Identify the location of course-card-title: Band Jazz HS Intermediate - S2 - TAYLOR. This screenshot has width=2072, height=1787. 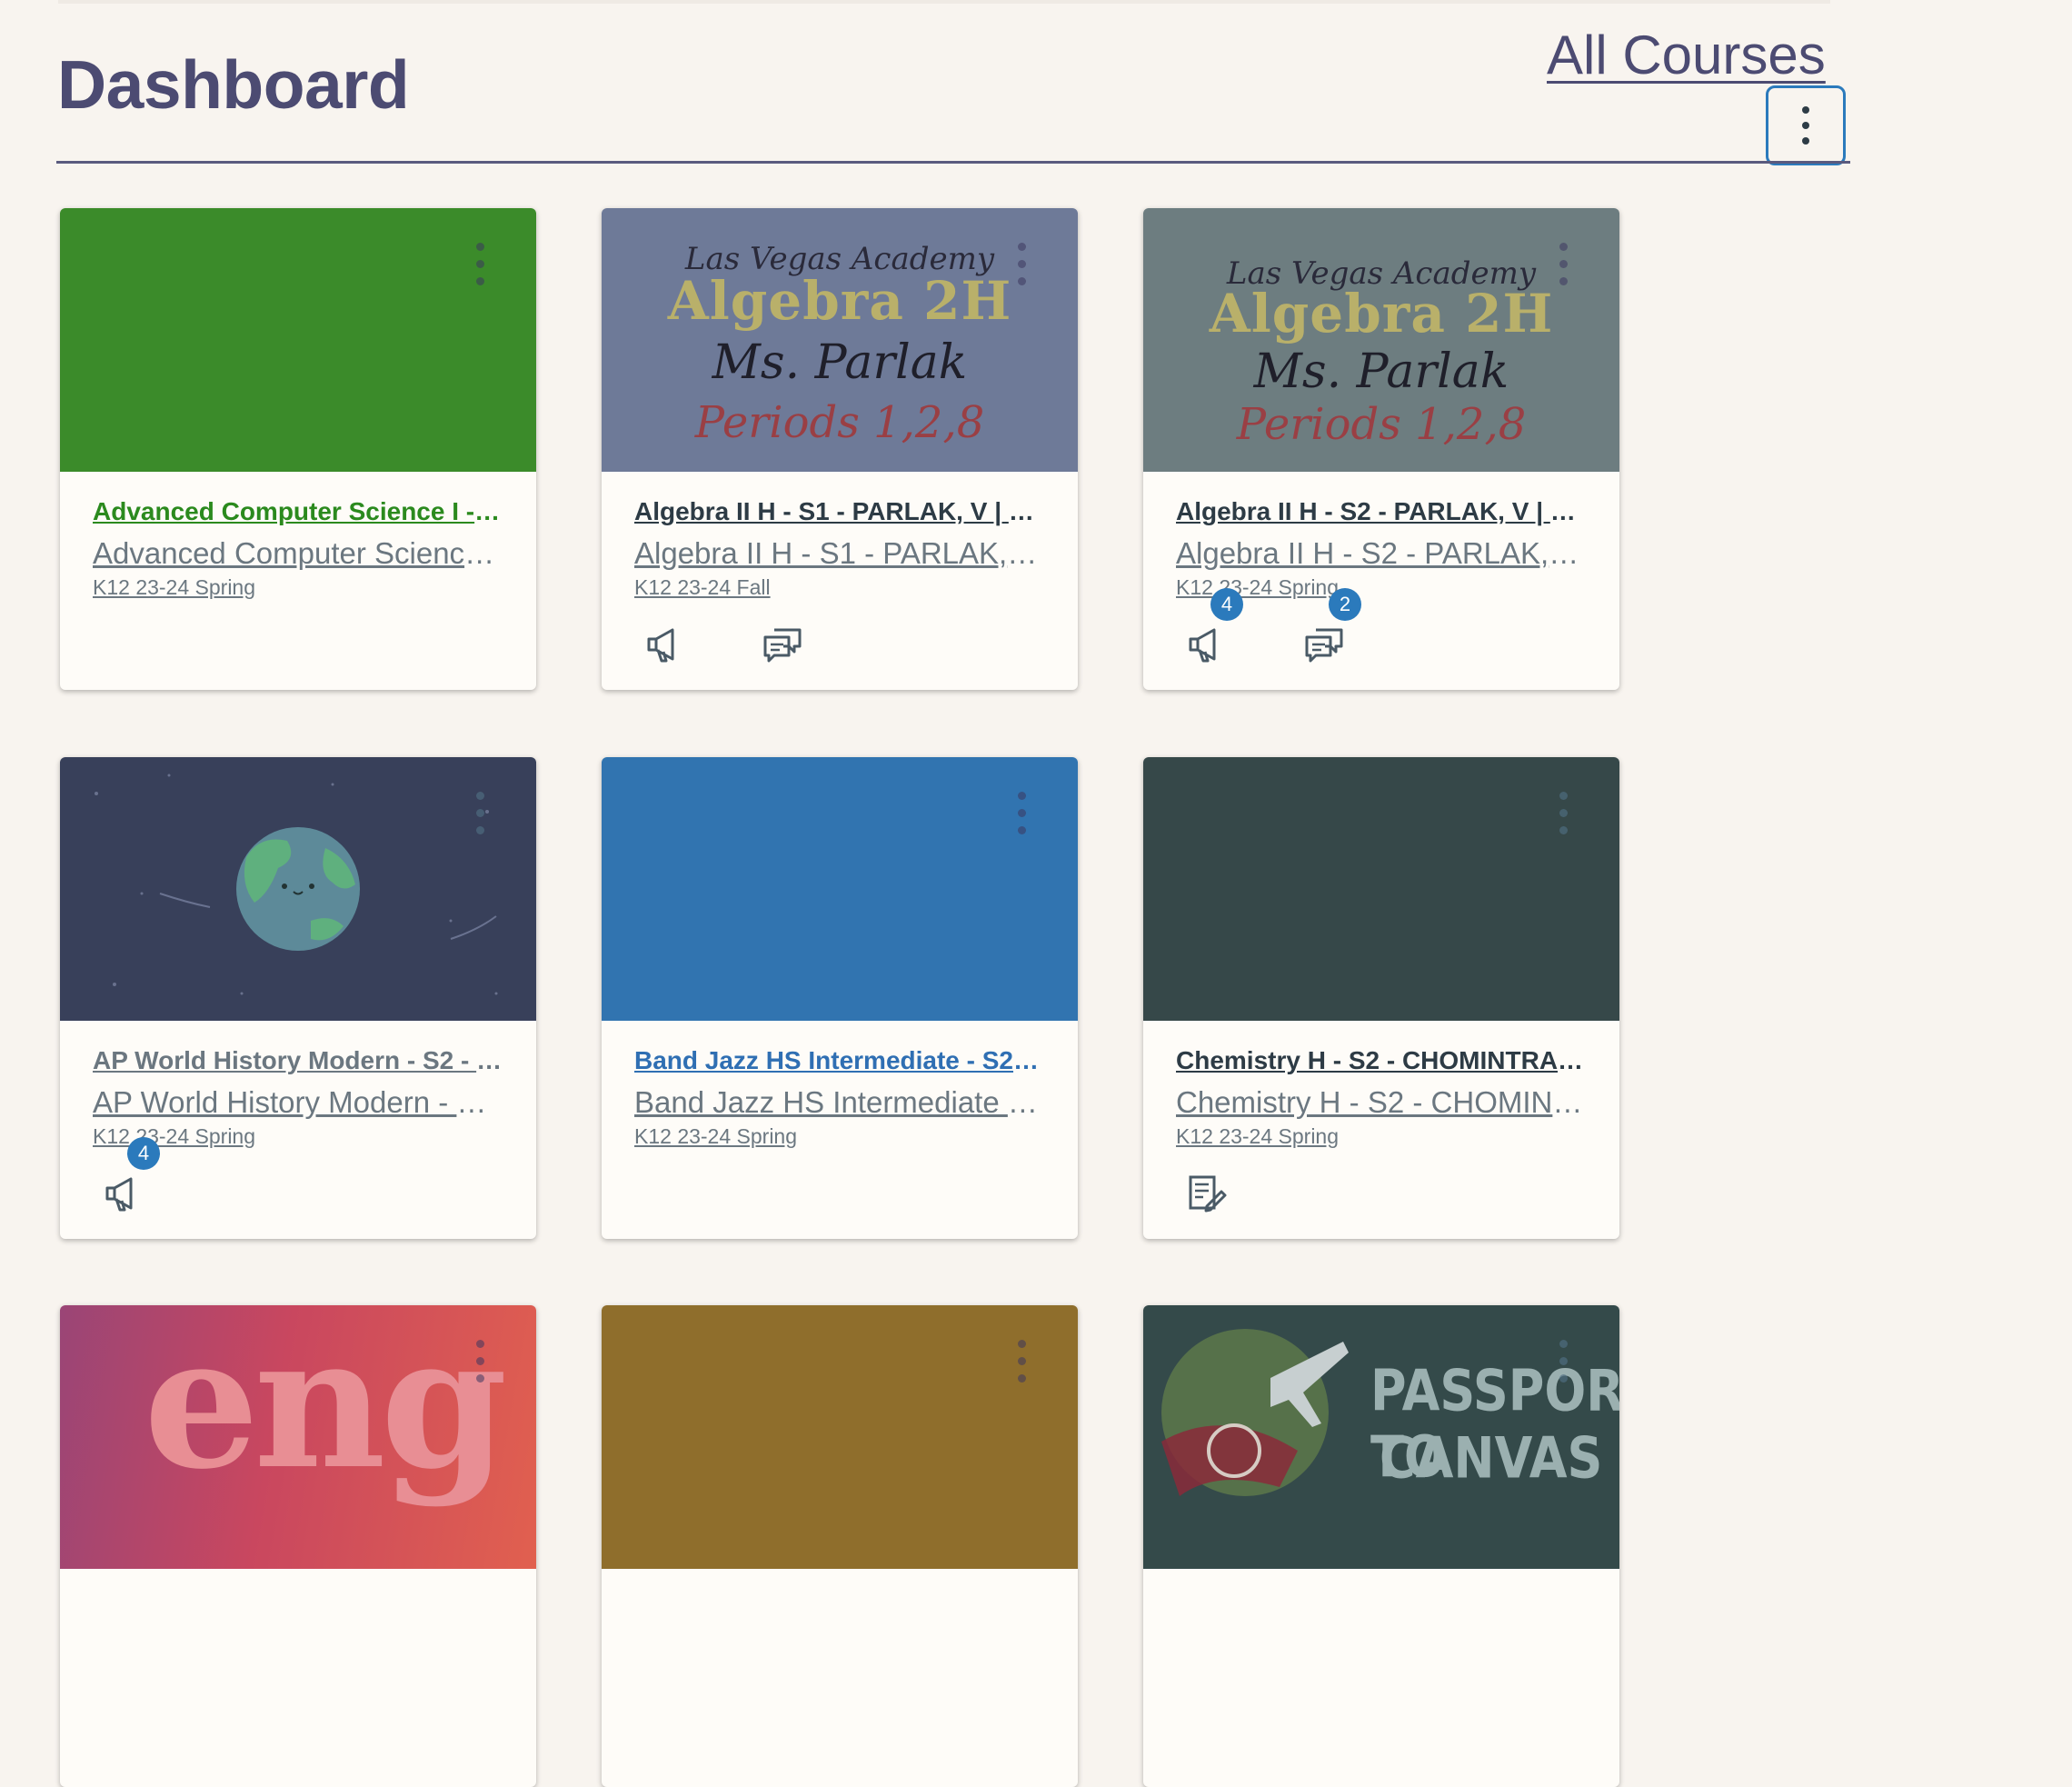
(839, 1060).